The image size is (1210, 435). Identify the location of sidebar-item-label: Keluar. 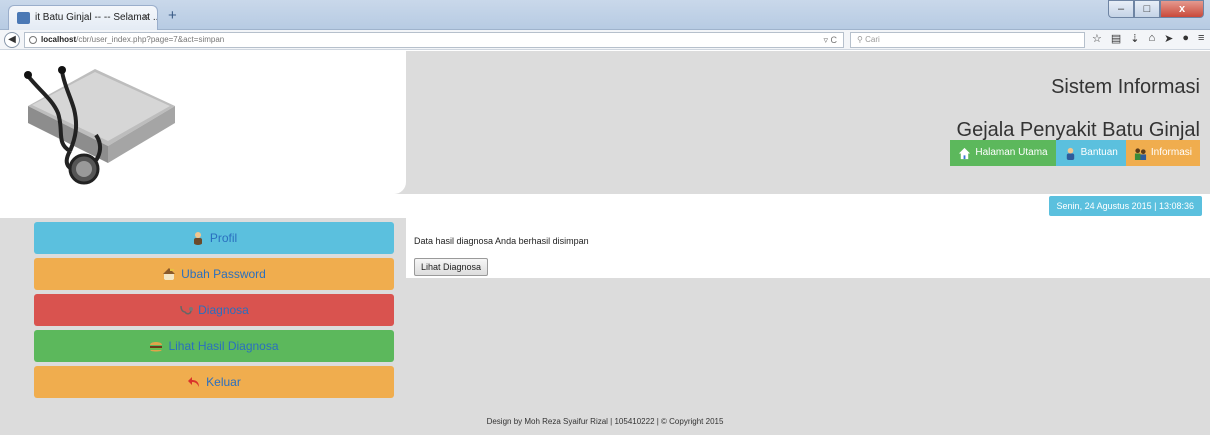
(223, 382).